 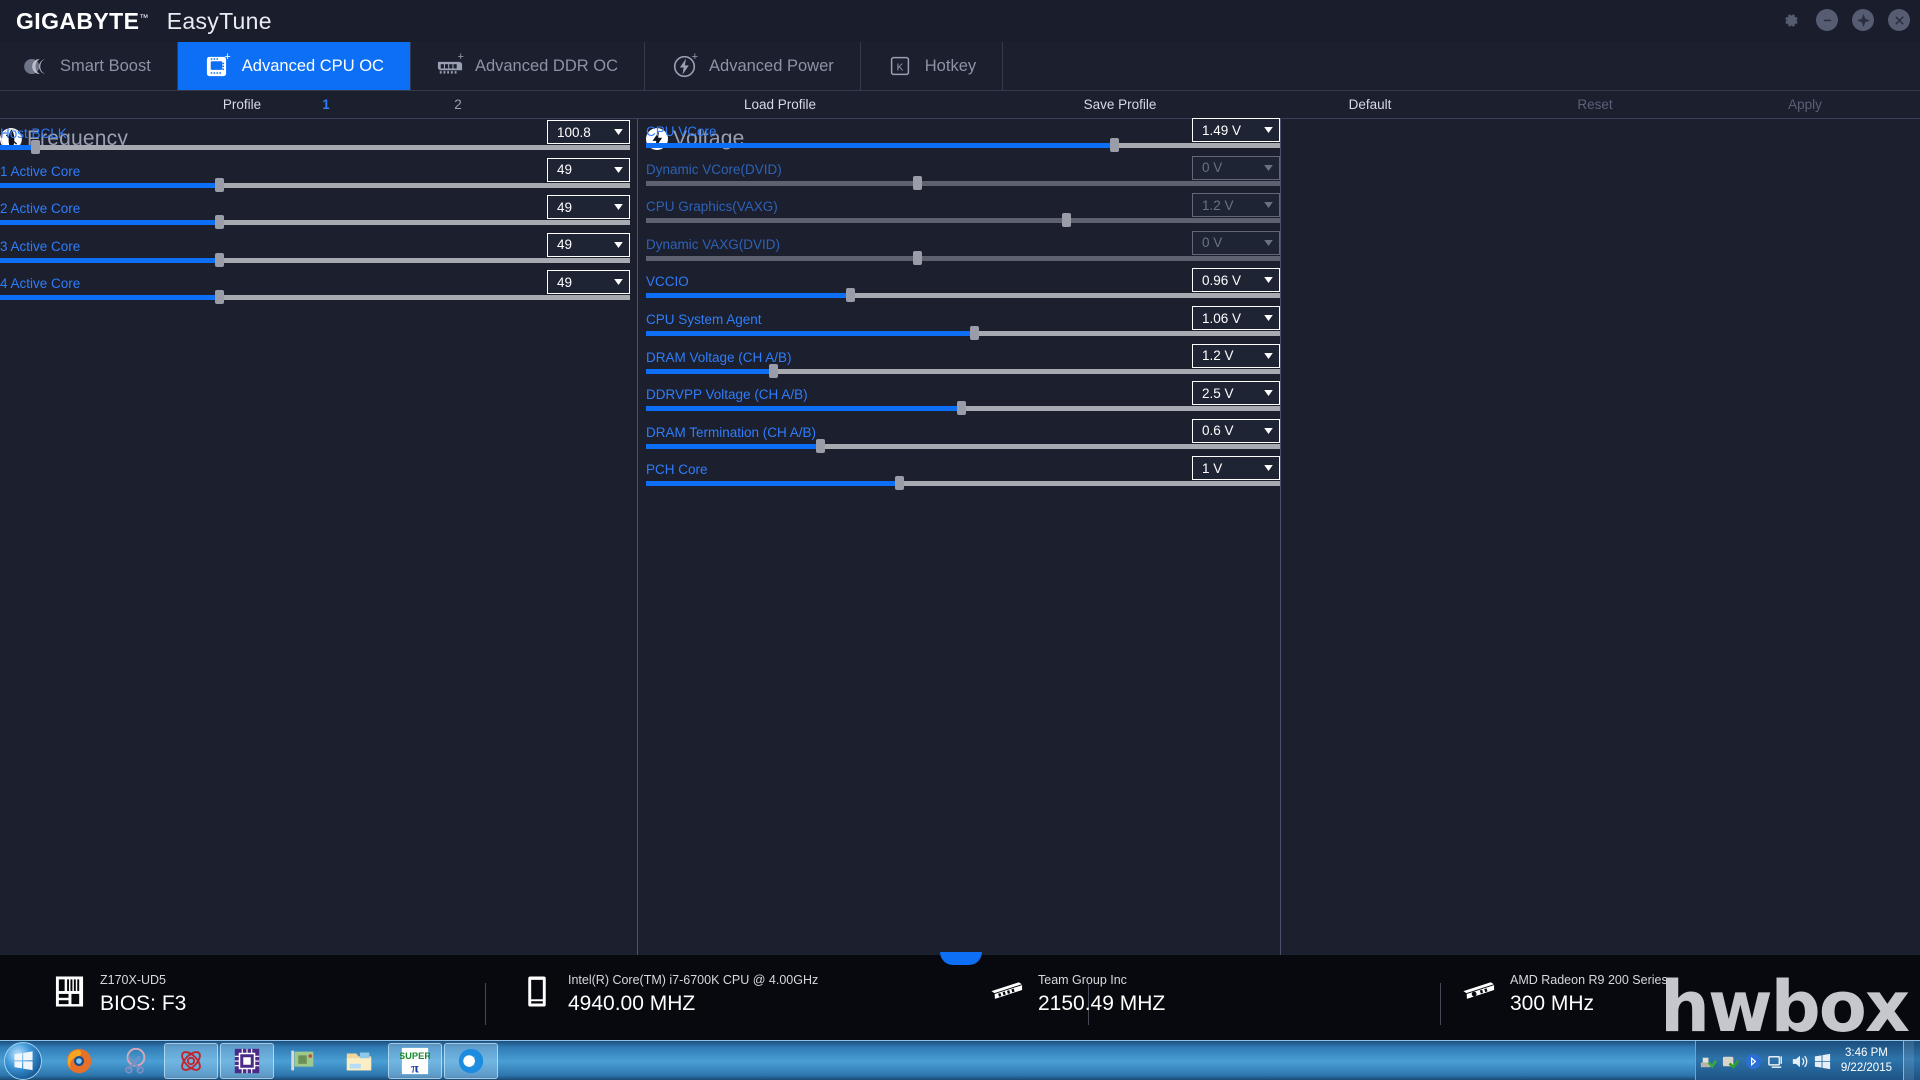 What do you see at coordinates (1799, 1061) in the screenshot?
I see `volume-icon` at bounding box center [1799, 1061].